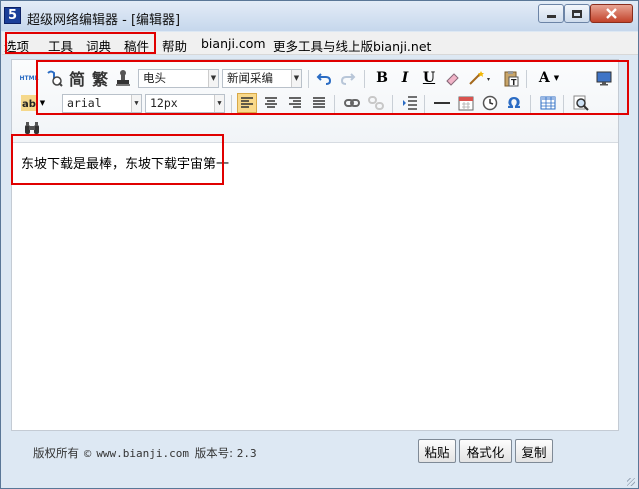 The height and width of the screenshot is (489, 639). I want to click on align-center-icon, so click(271, 102).